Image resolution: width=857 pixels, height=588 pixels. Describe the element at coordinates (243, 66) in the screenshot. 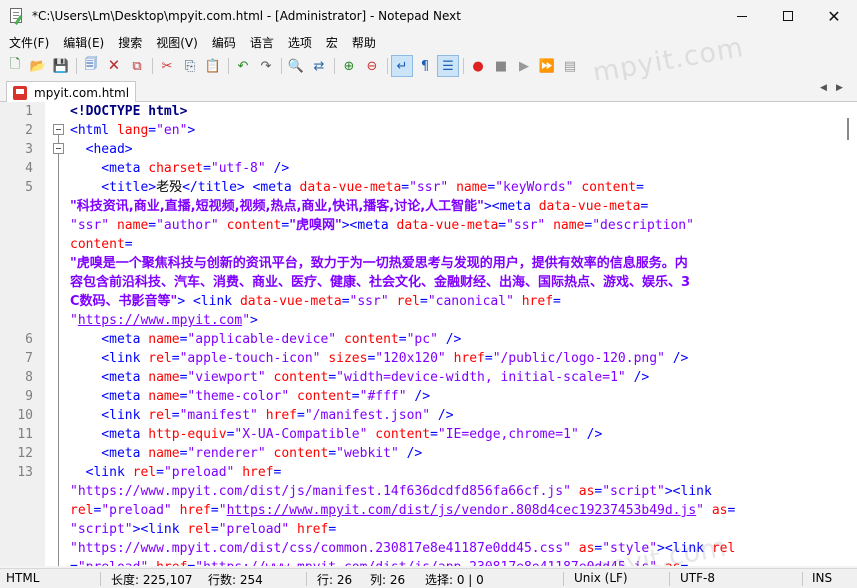

I see `undo-button: ↶` at that location.